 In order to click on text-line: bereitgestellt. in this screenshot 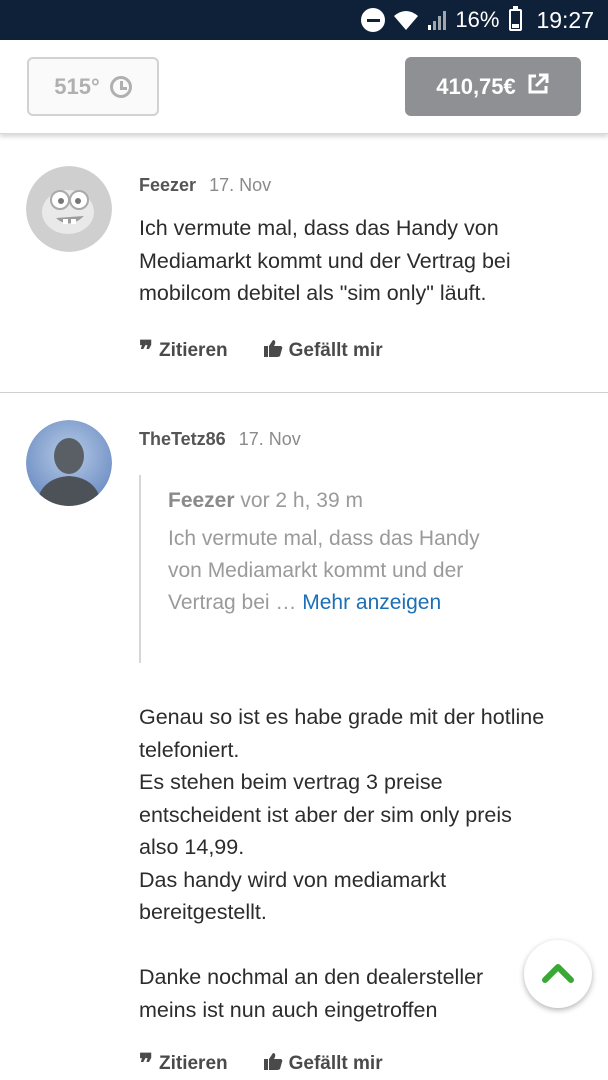, I will do `click(203, 912)`.